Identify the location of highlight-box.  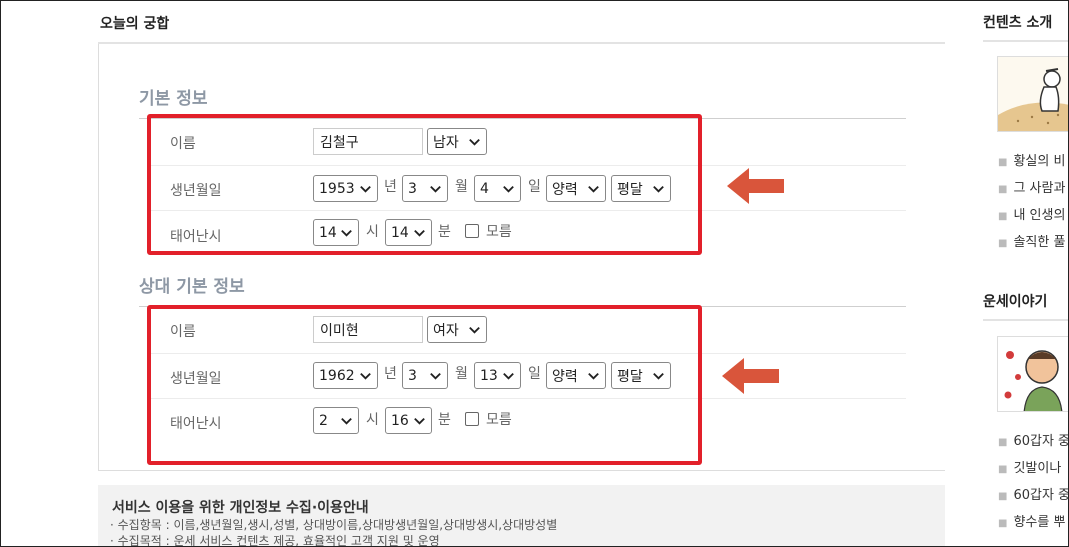
(424, 184).